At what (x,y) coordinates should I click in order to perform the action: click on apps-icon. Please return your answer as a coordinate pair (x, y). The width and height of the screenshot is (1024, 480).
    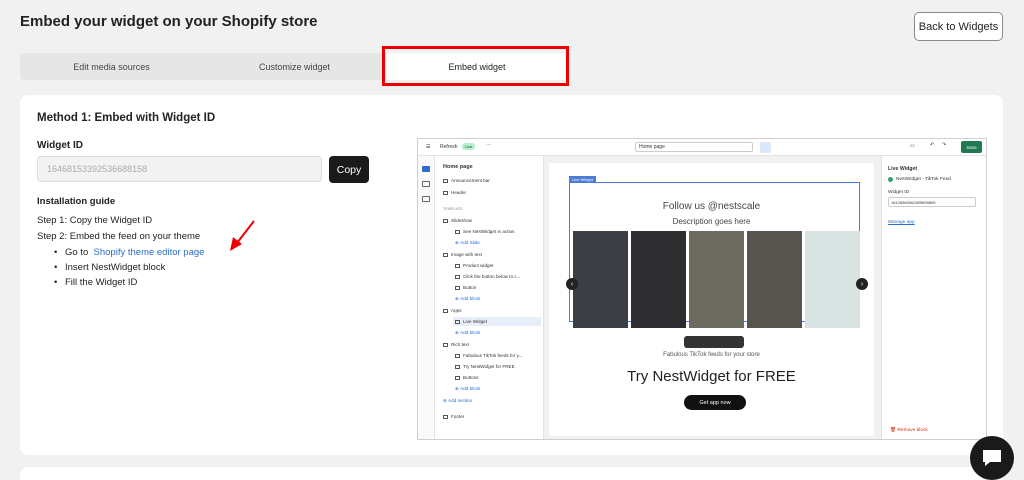
    Looking at the image, I should click on (426, 199).